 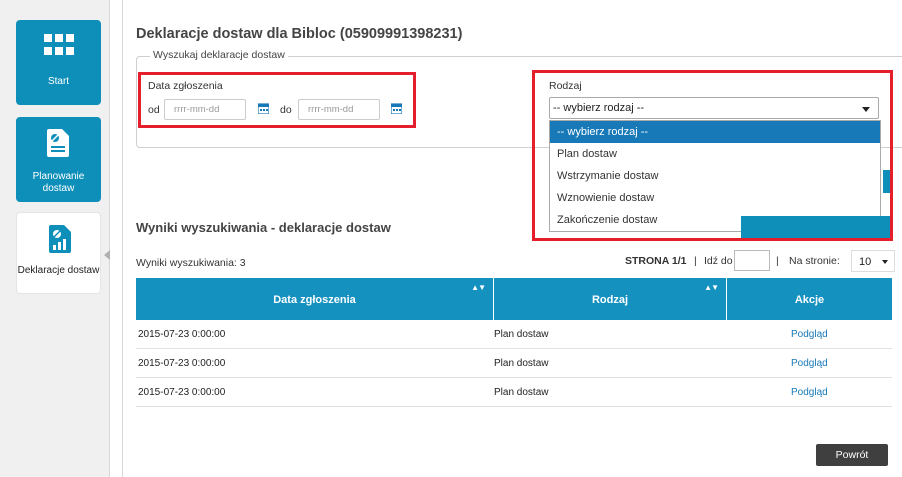 I want to click on per-page-label: Na stronie:, so click(x=814, y=261).